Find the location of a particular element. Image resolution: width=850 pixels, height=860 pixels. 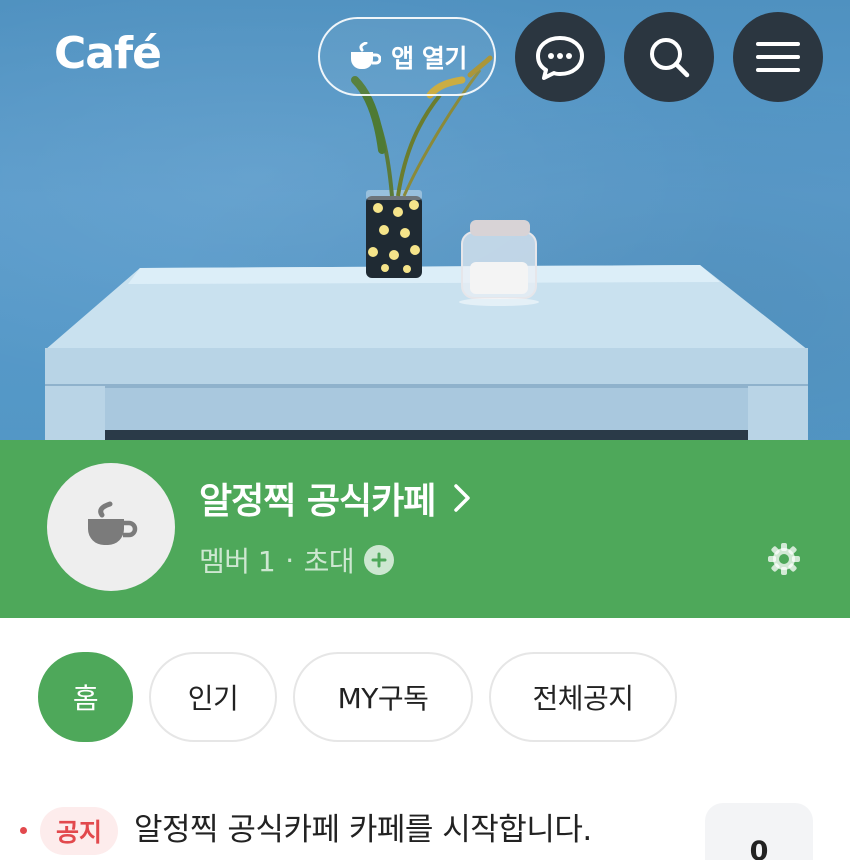

menu-icon is located at coordinates (778, 57).